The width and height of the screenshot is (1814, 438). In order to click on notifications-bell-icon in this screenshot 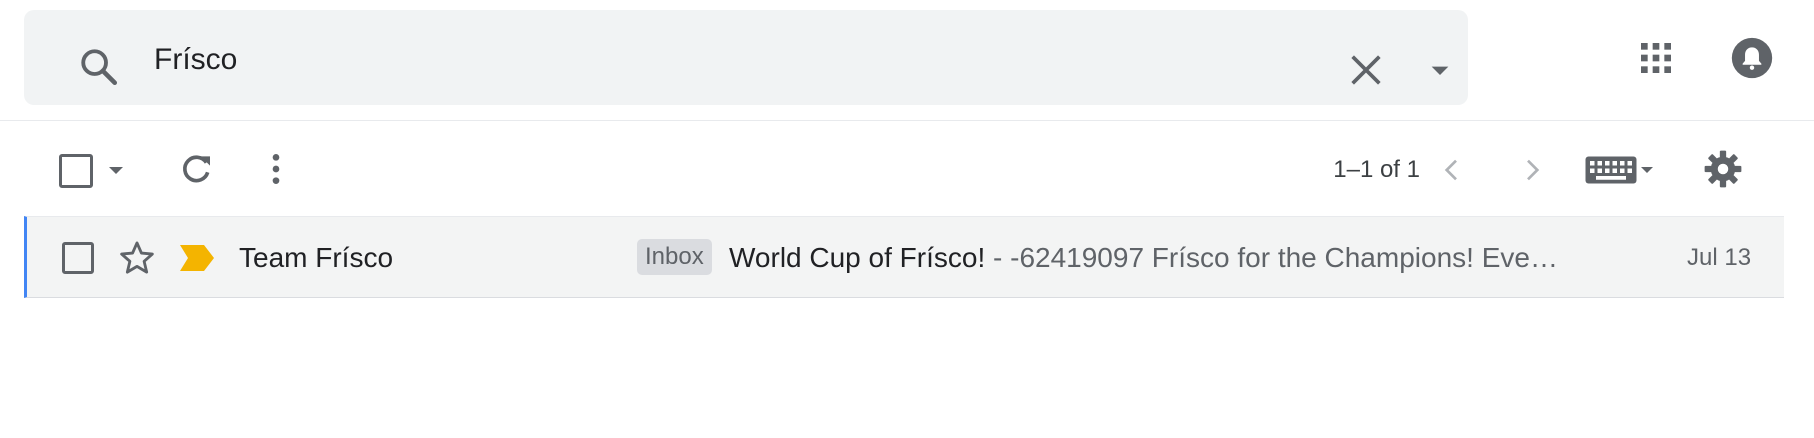, I will do `click(1752, 58)`.